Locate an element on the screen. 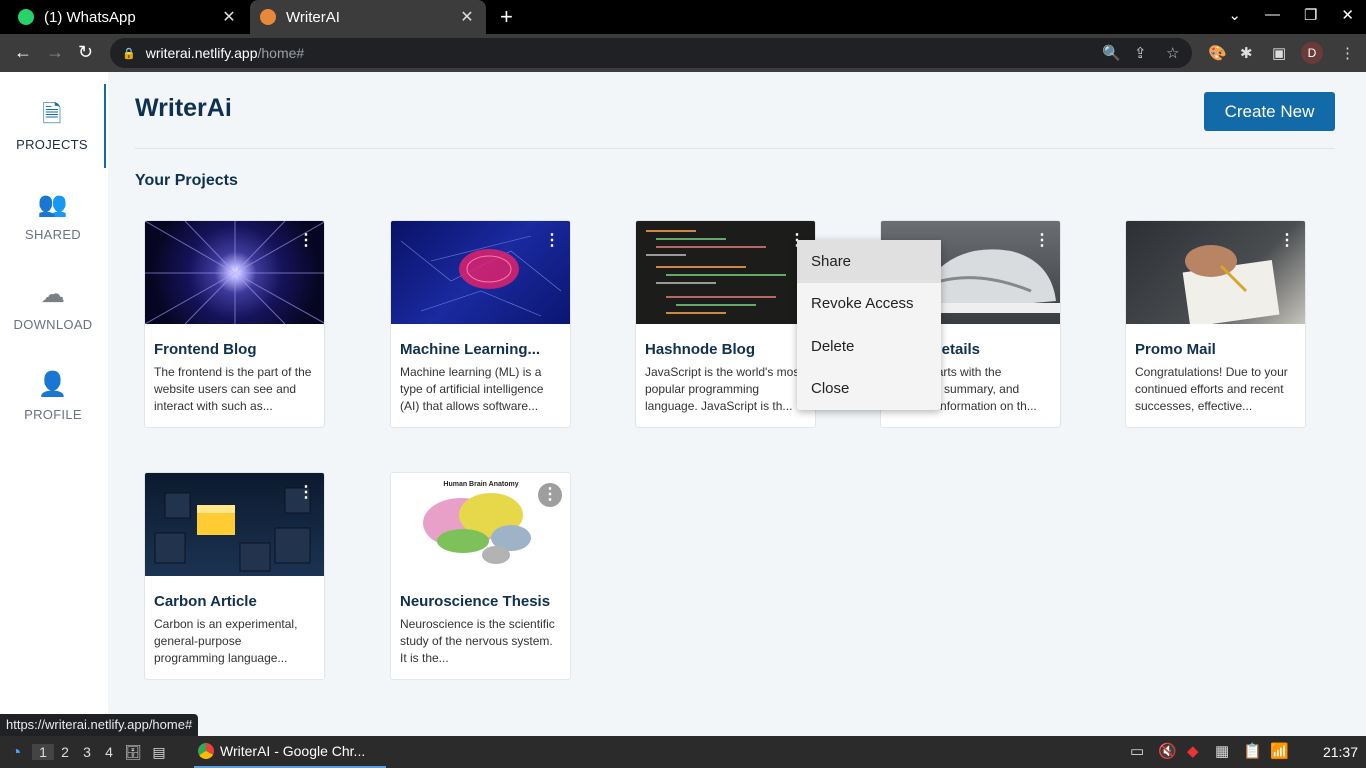  profile-avatar: D is located at coordinates (1312, 53).